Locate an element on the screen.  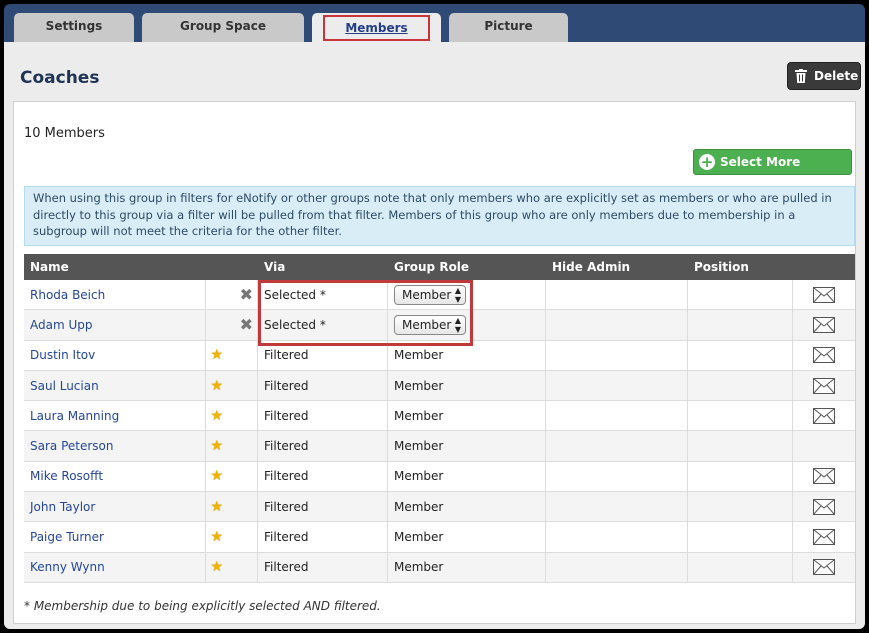
table-row: Kenny Wynn ★ Filtered Member is located at coordinates (439, 567).